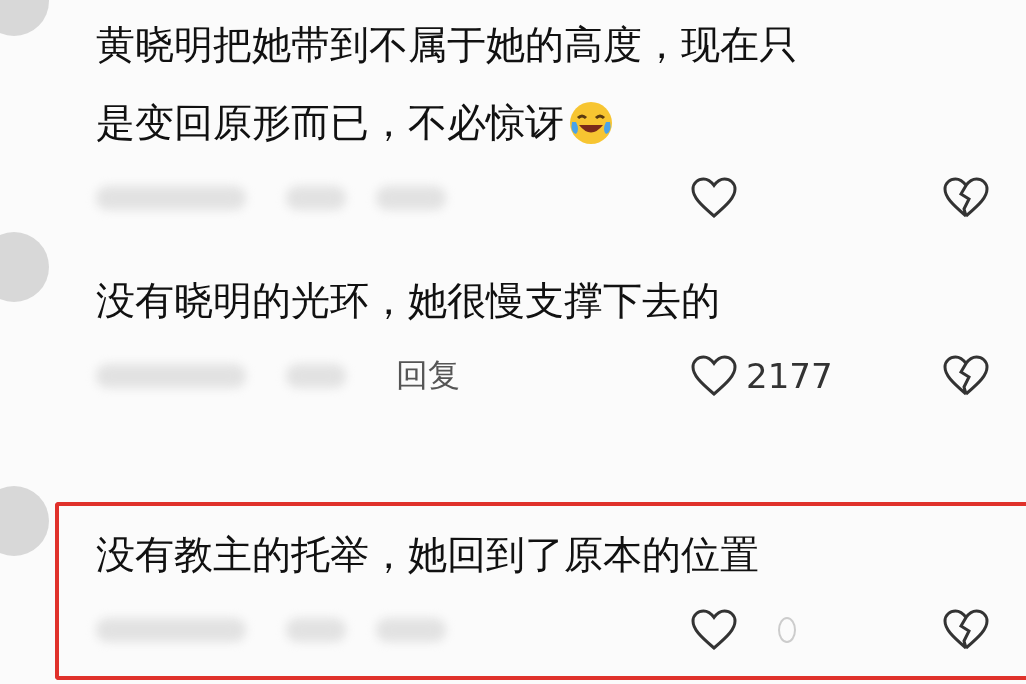 This screenshot has height=684, width=1026. What do you see at coordinates (427, 555) in the screenshot?
I see `comment-text: 没有教主的托举，她回到了原本的位置` at bounding box center [427, 555].